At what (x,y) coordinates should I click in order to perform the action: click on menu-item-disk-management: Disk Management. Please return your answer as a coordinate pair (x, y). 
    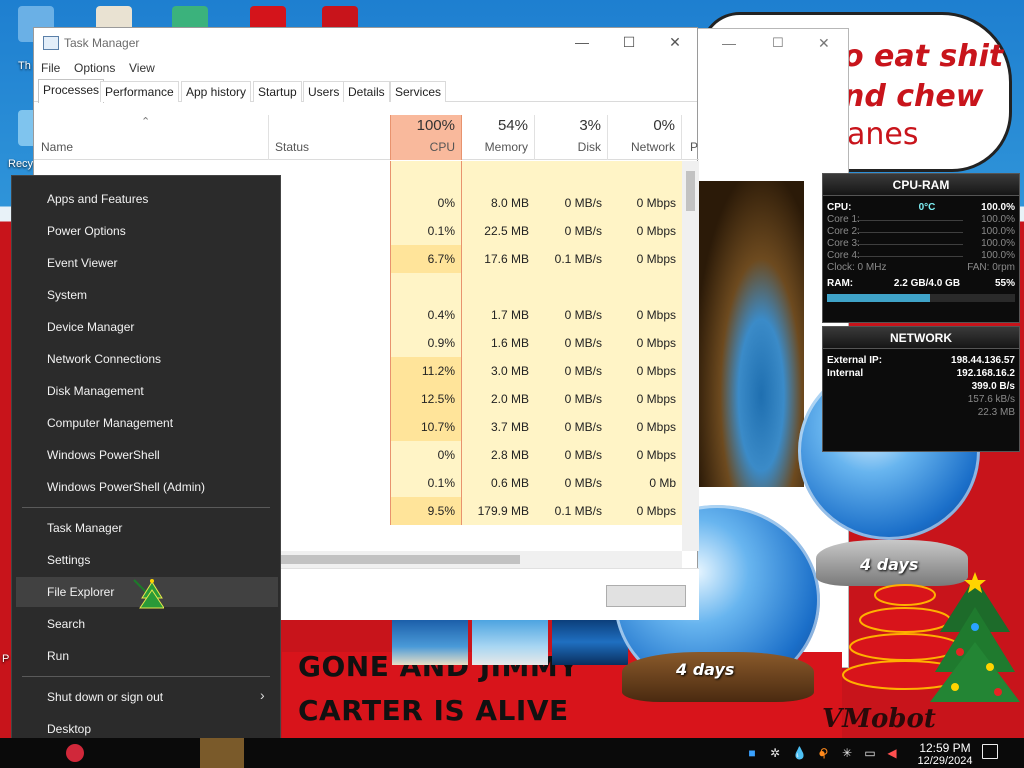
    Looking at the image, I should click on (147, 391).